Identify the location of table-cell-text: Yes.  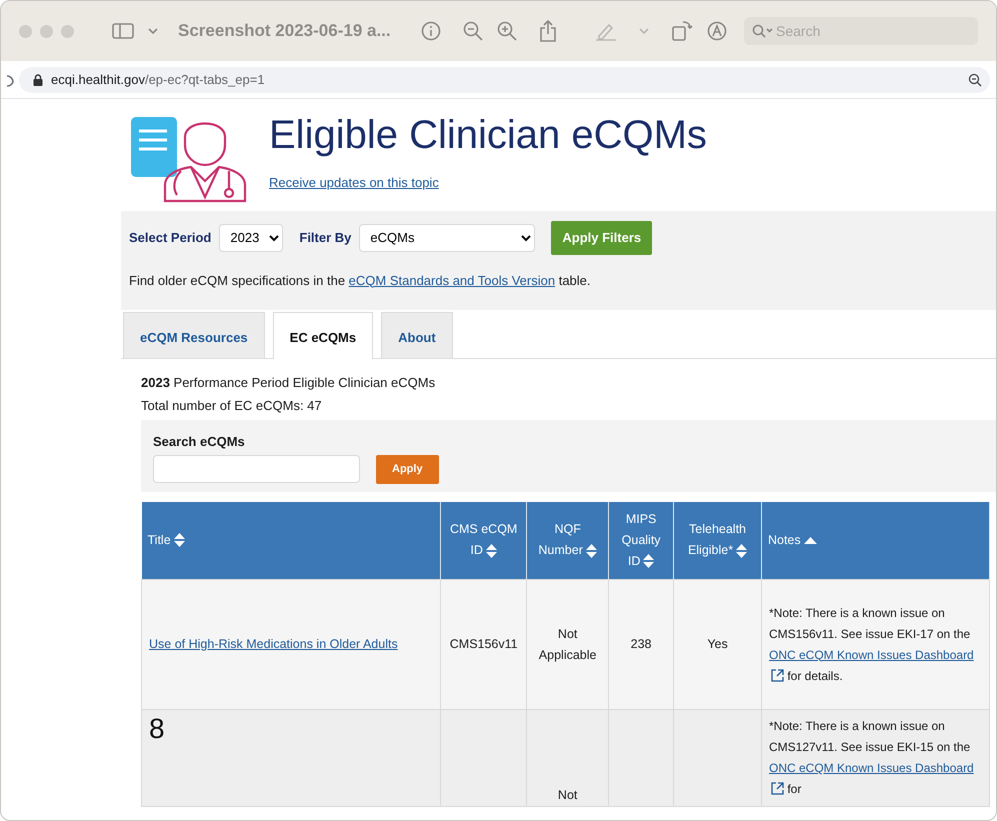
(717, 644).